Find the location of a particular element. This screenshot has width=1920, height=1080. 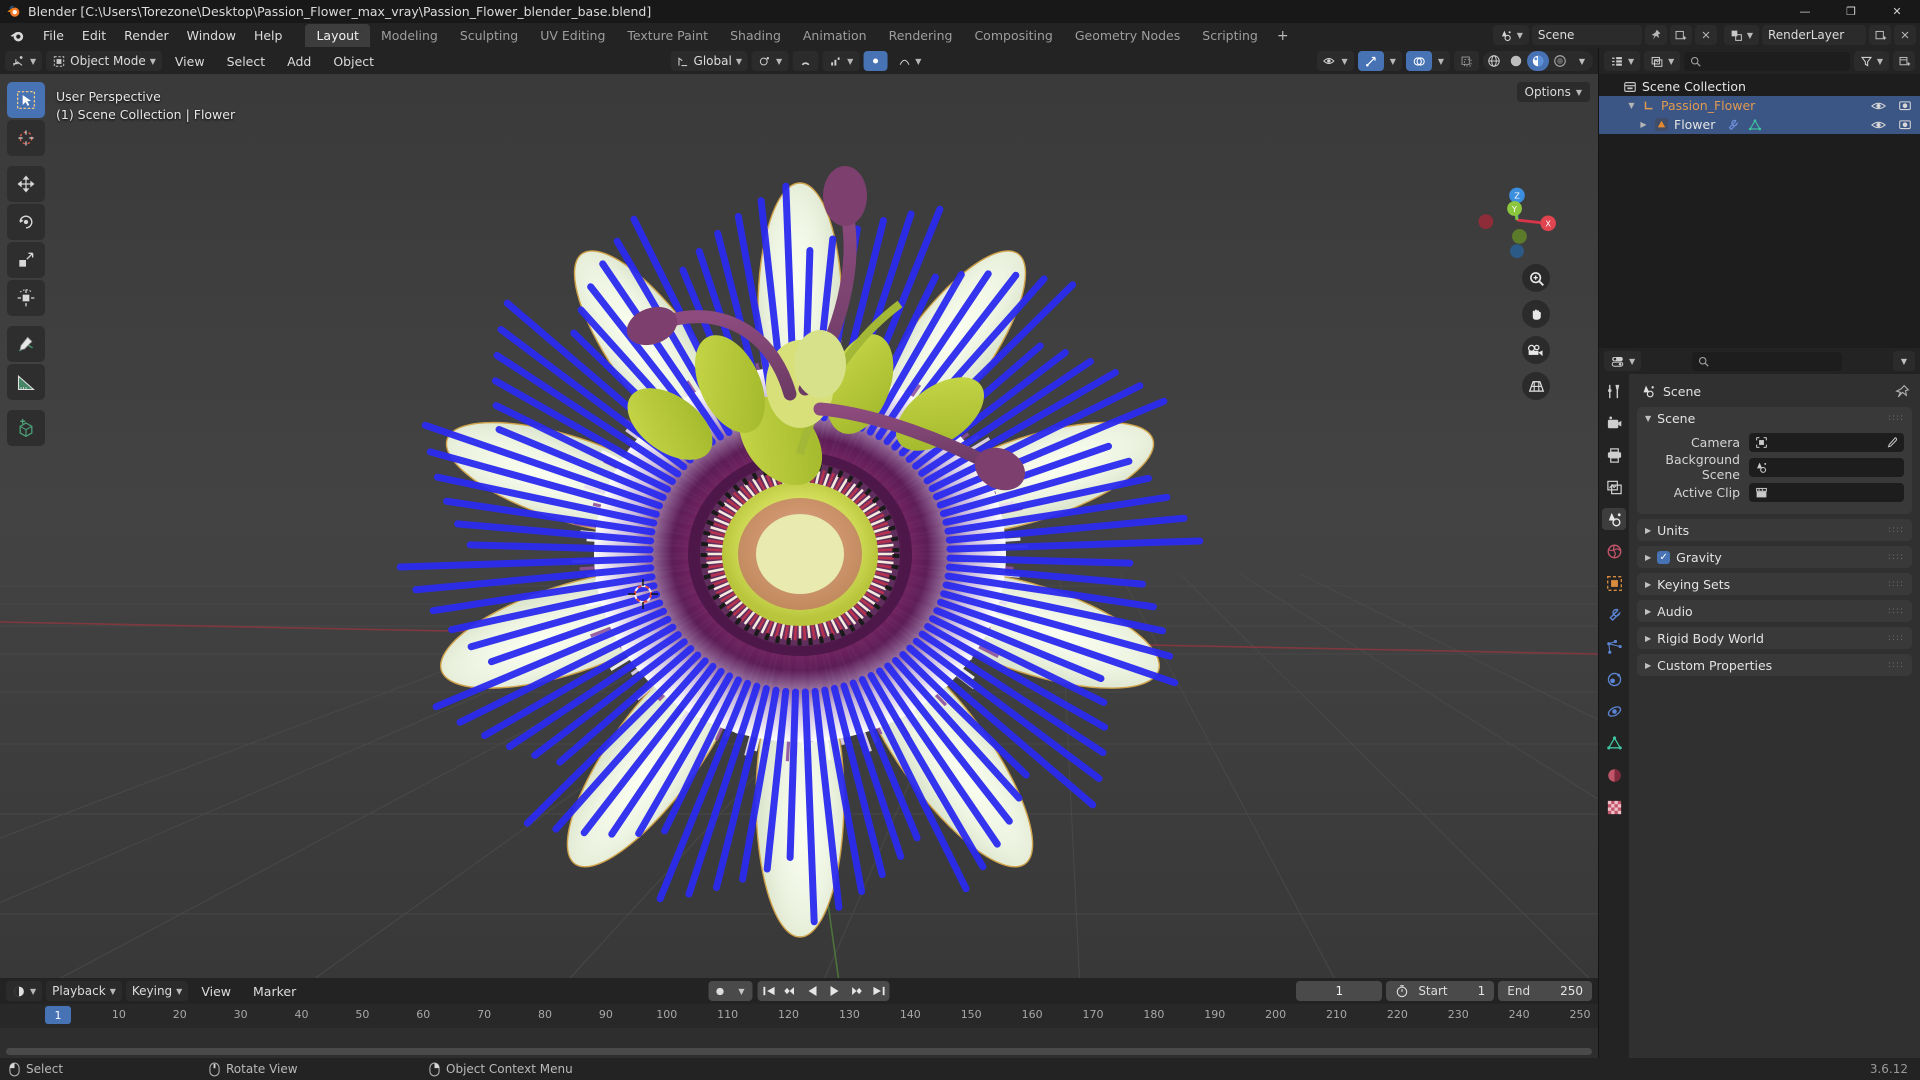

add-workspace-button: + is located at coordinates (1283, 36).